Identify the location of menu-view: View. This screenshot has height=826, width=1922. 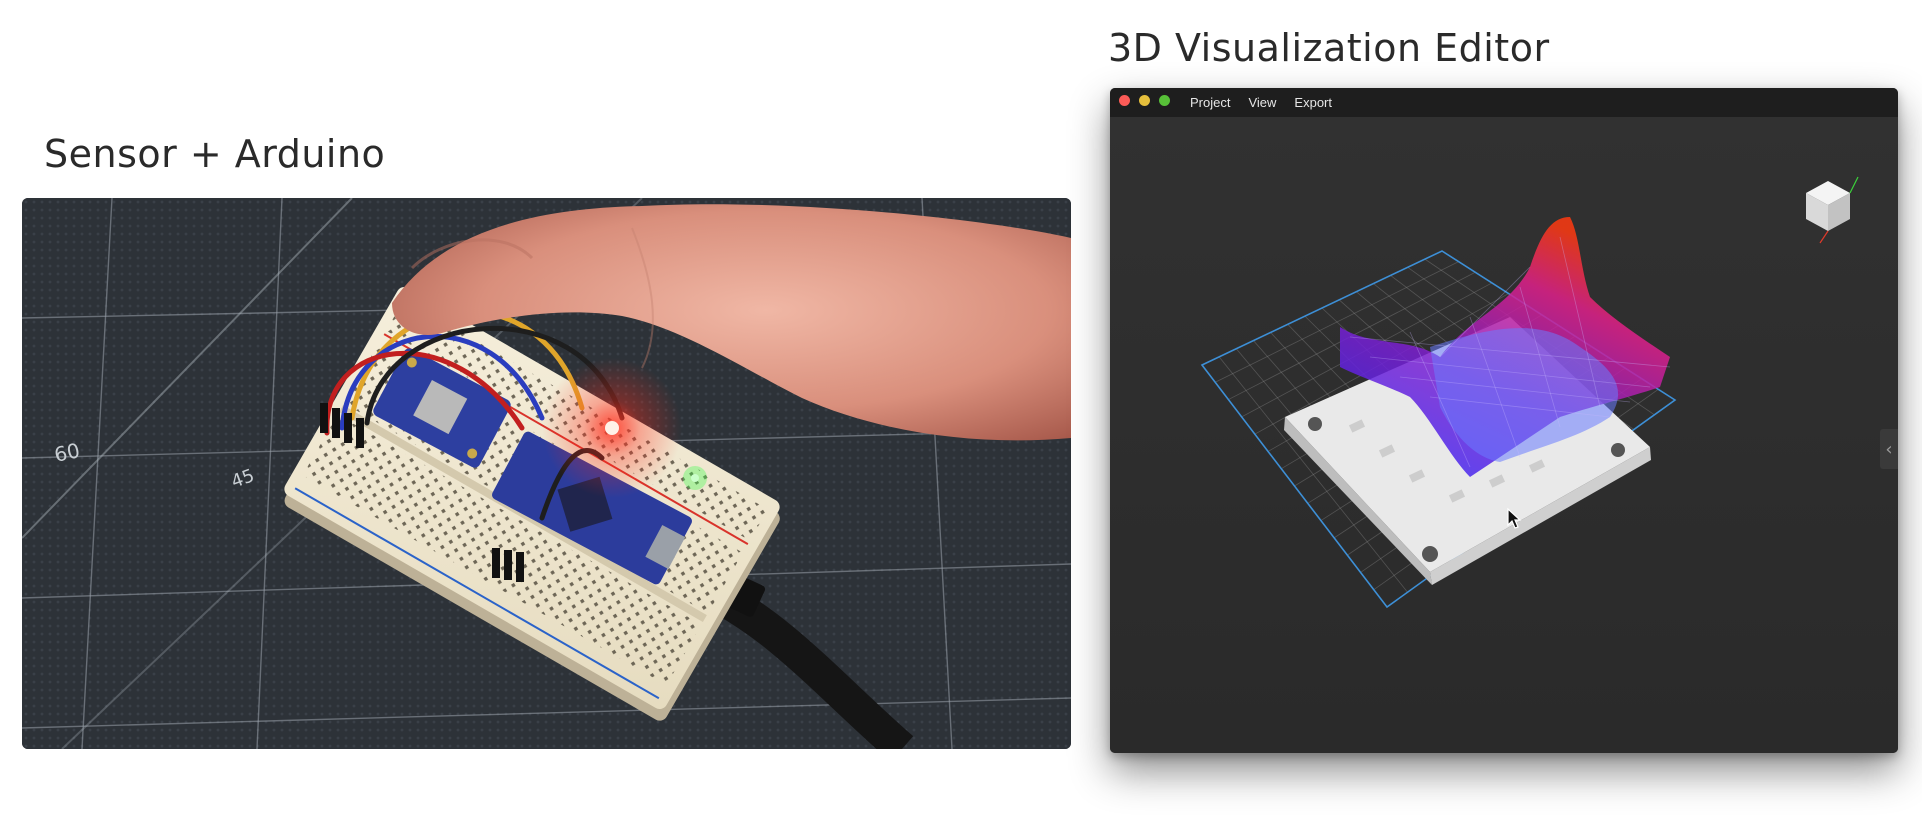
(1262, 102).